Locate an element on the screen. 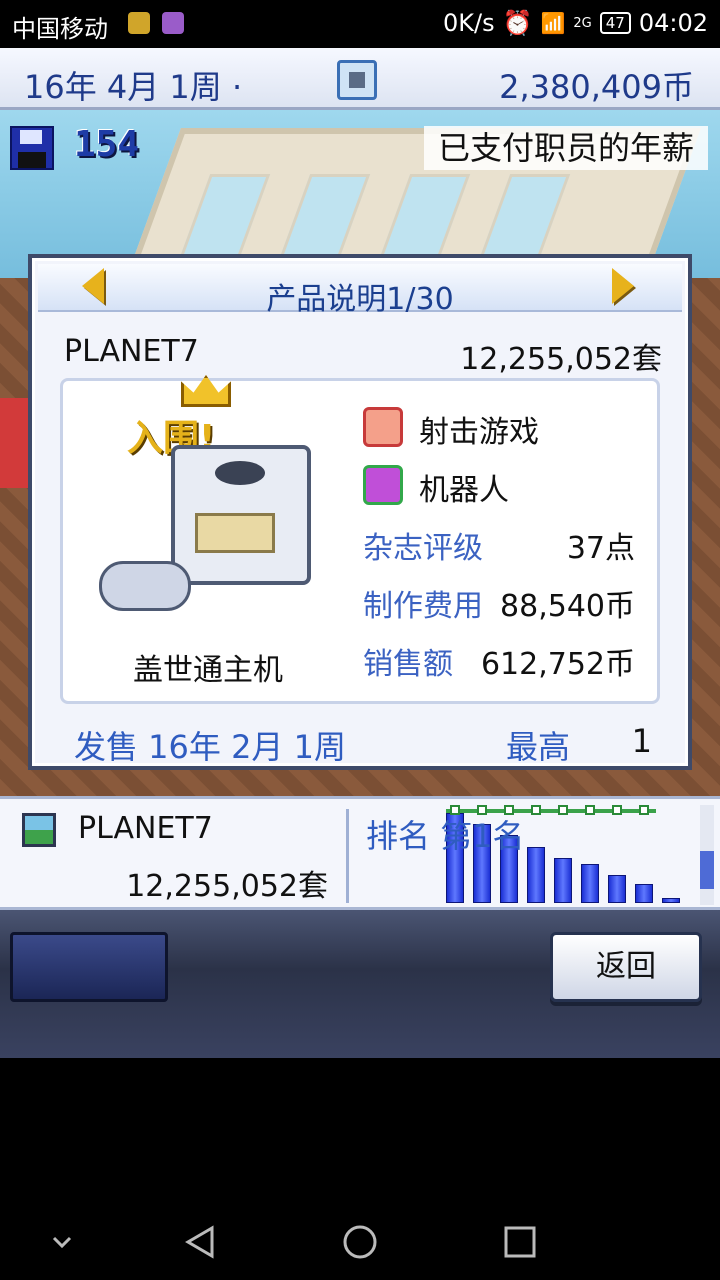 This screenshot has width=720, height=1280. navigation-bar is located at coordinates (360, 1240).